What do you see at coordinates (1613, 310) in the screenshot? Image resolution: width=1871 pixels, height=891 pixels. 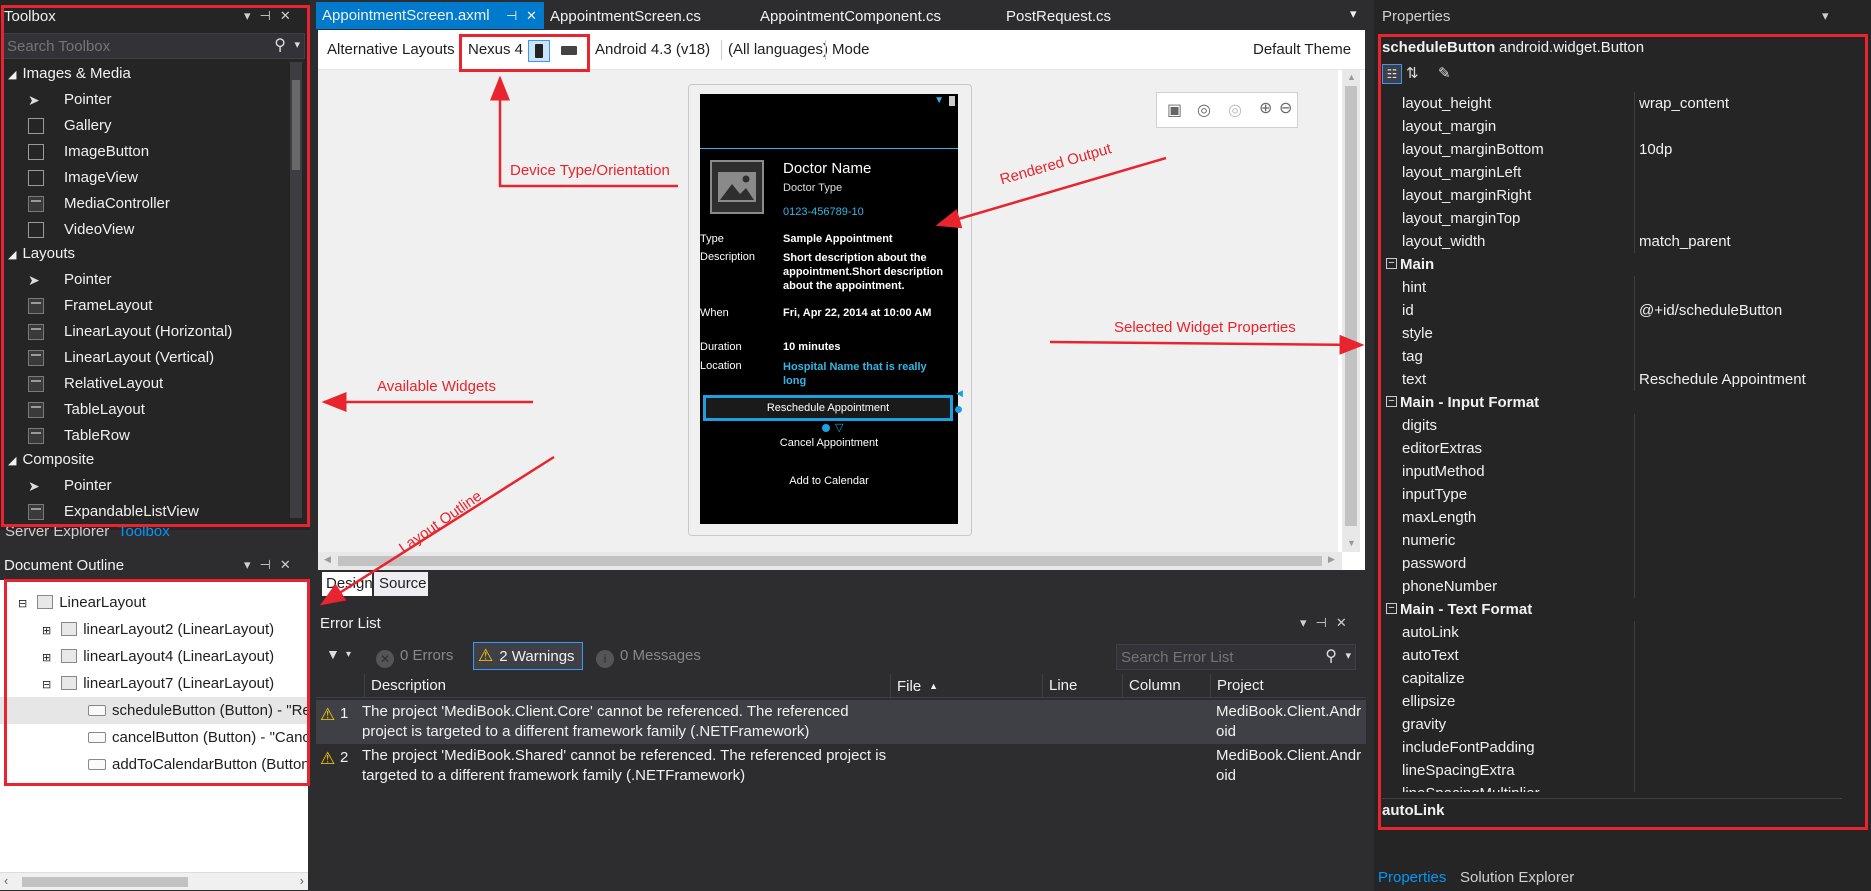 I see `prop-id: id @+id/scheduleButton` at bounding box center [1613, 310].